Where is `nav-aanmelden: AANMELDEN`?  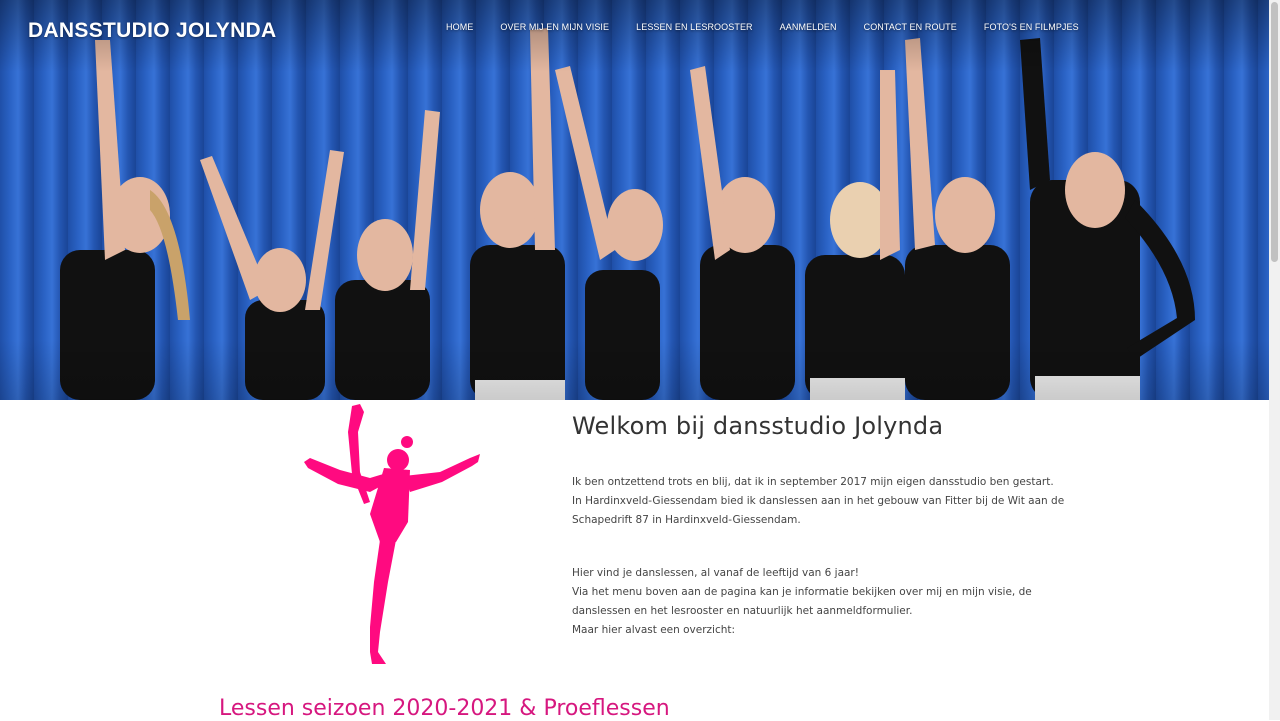 nav-aanmelden: AANMELDEN is located at coordinates (808, 27).